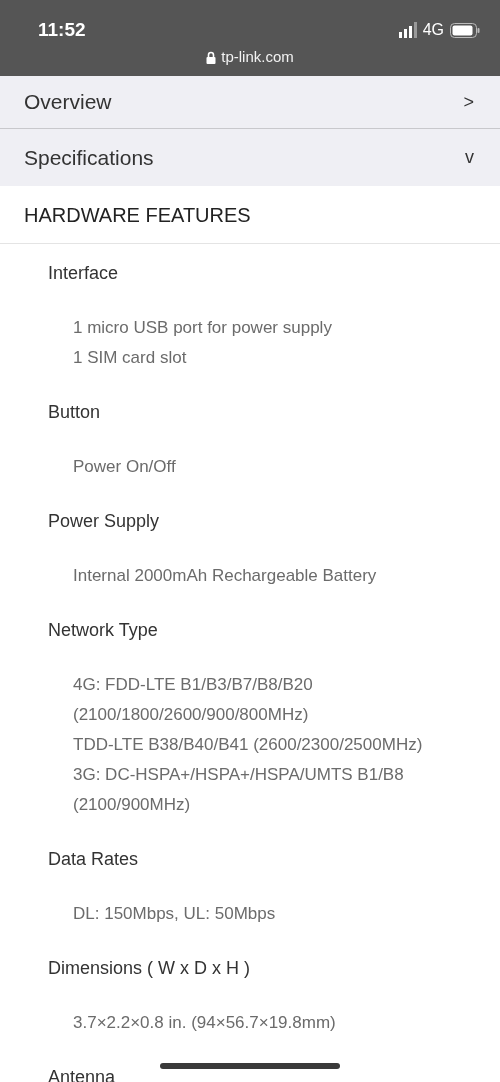 Image resolution: width=500 pixels, height=1082 pixels. Describe the element at coordinates (104, 521) in the screenshot. I see `spec-name: Power Supply` at that location.